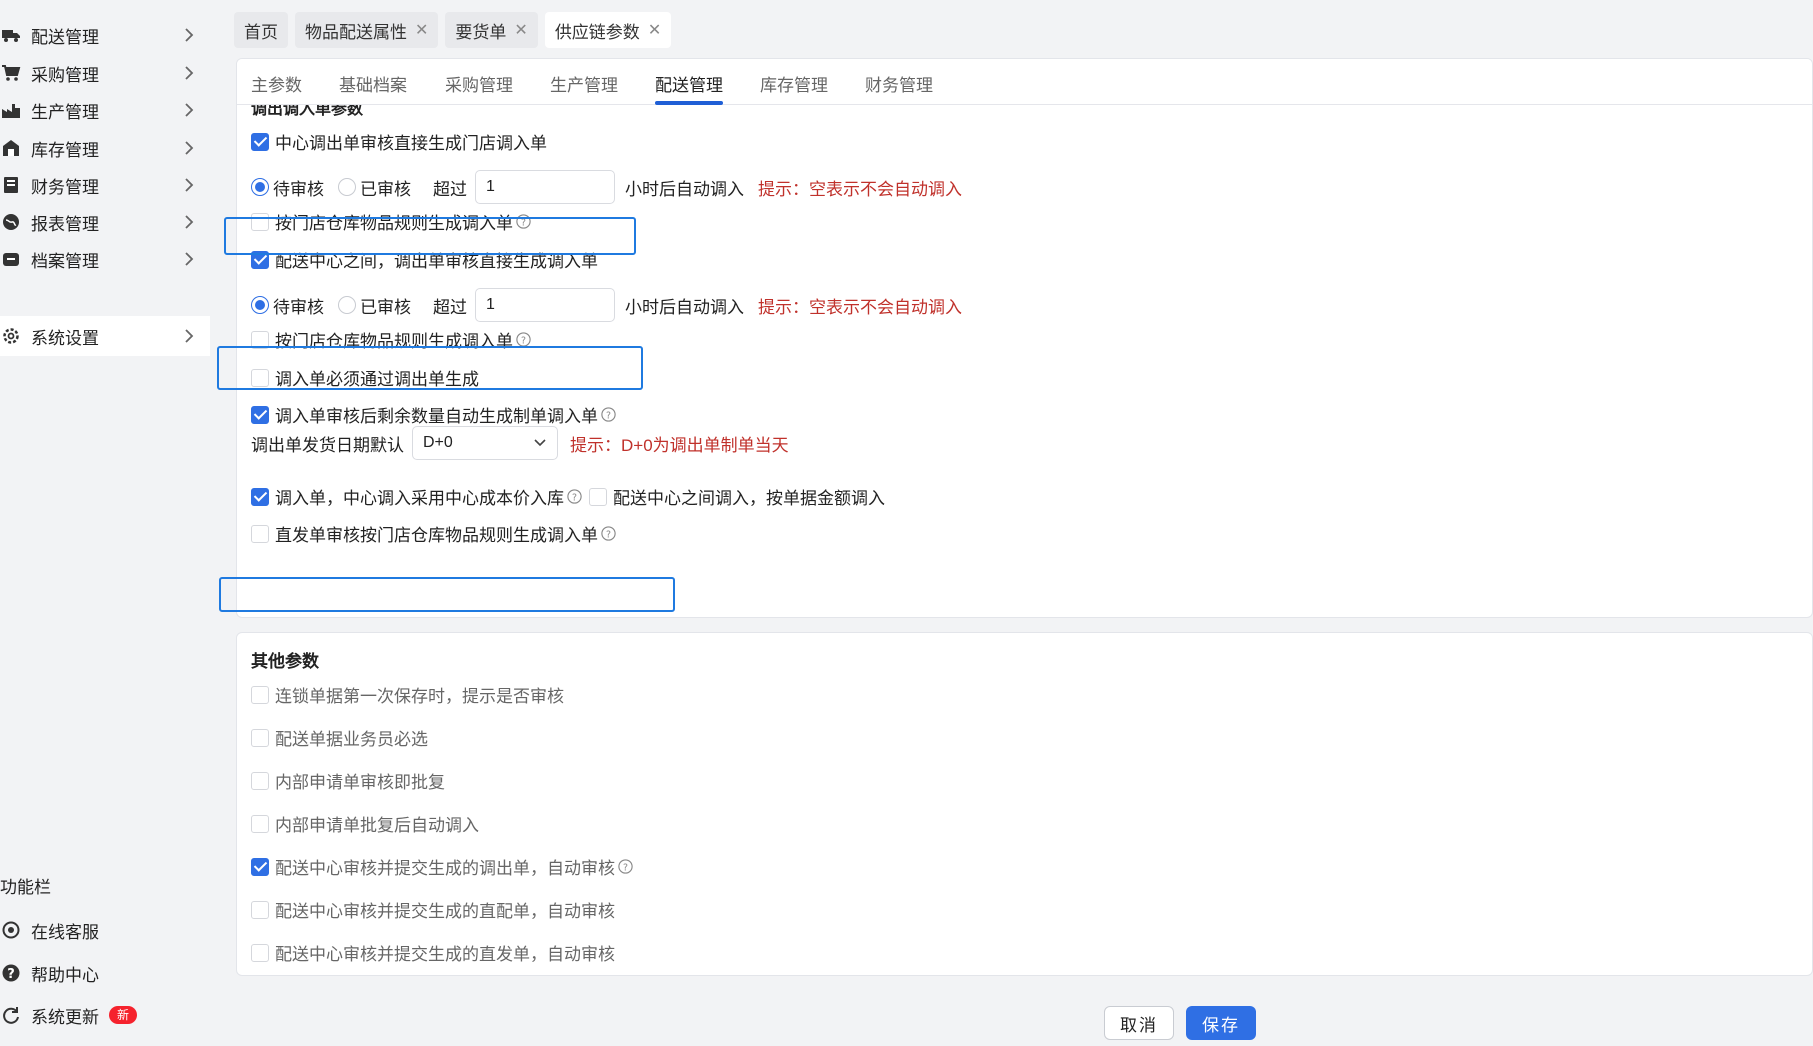 The width and height of the screenshot is (1813, 1046). Describe the element at coordinates (749, 498) in the screenshot. I see `option-label: 配送中心之间调入，按单据金额调入` at that location.